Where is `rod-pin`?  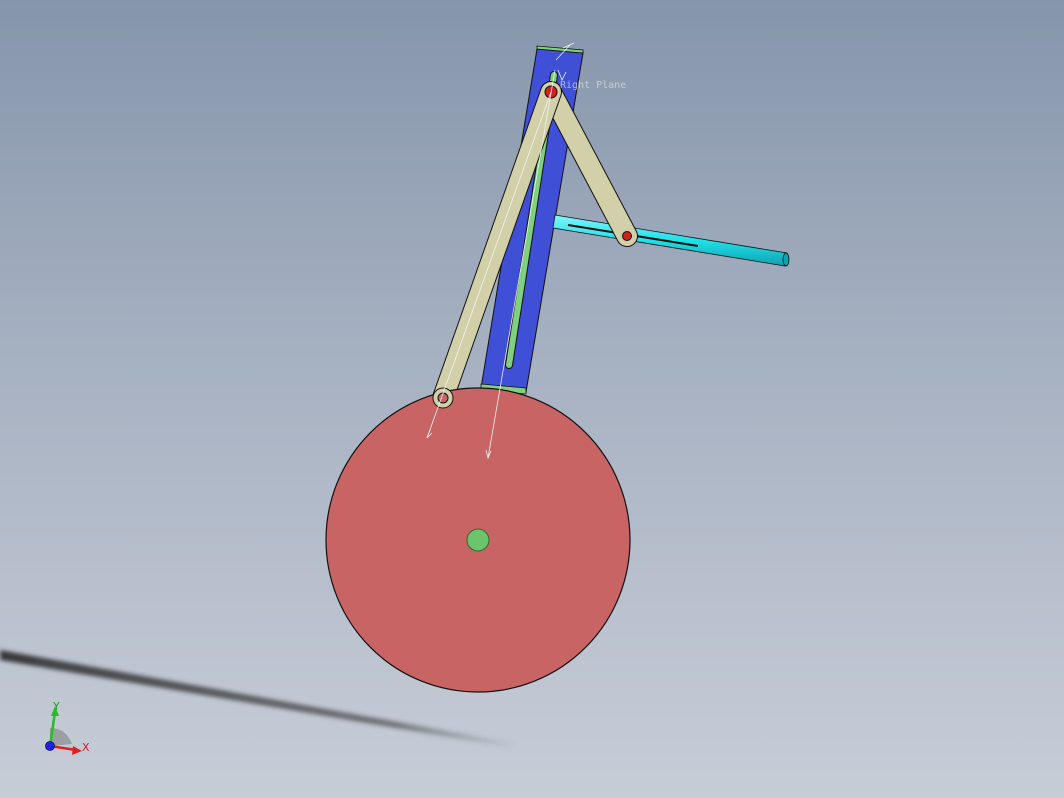
rod-pin is located at coordinates (627, 236).